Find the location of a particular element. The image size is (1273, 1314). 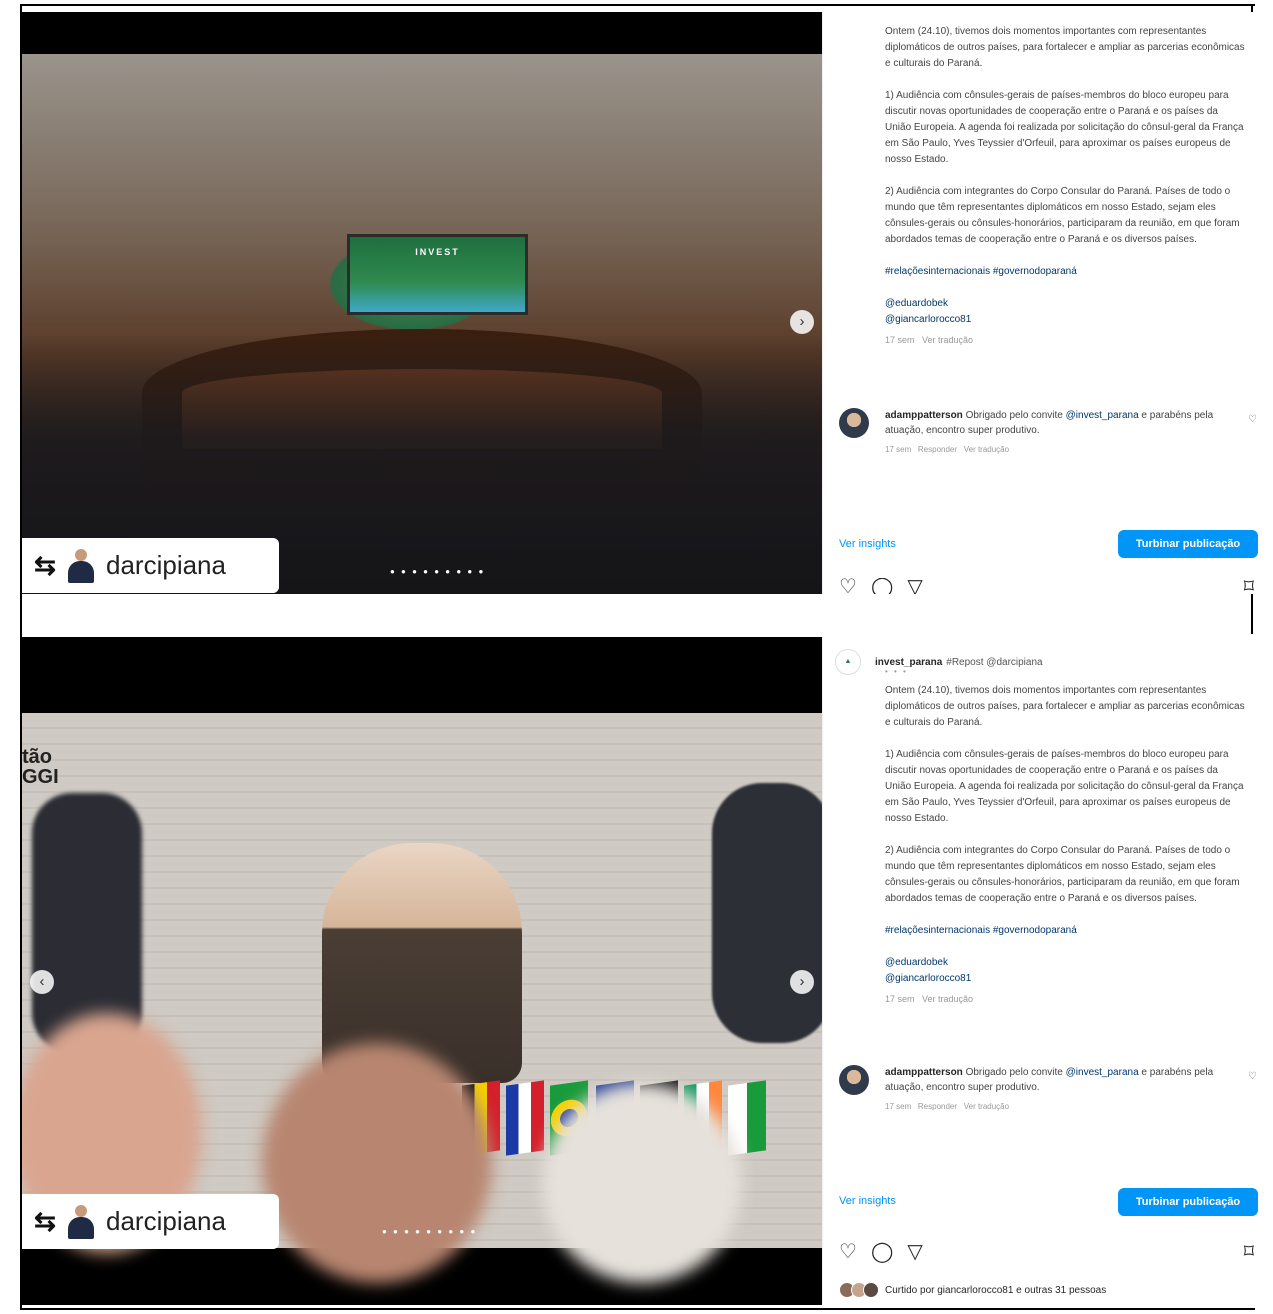

account-username: invest_parana is located at coordinates (908, 662).